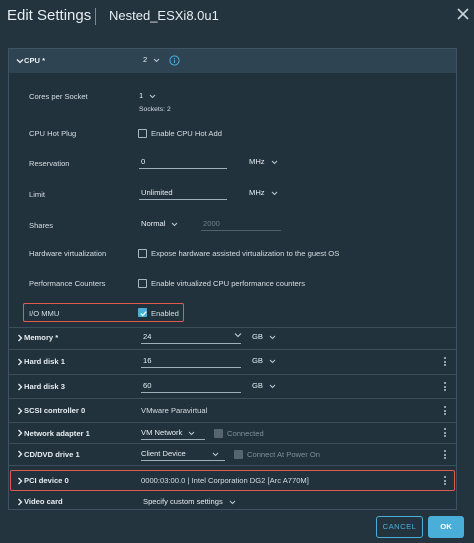 This screenshot has width=474, height=543. What do you see at coordinates (52, 454) in the screenshot?
I see `cdrom-label: CD/DVD drive 1` at bounding box center [52, 454].